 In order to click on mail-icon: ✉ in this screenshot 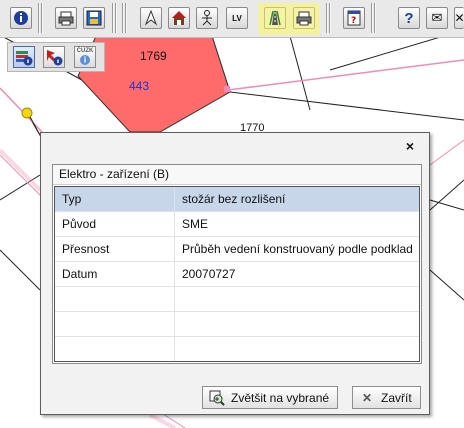, I will do `click(437, 17)`.